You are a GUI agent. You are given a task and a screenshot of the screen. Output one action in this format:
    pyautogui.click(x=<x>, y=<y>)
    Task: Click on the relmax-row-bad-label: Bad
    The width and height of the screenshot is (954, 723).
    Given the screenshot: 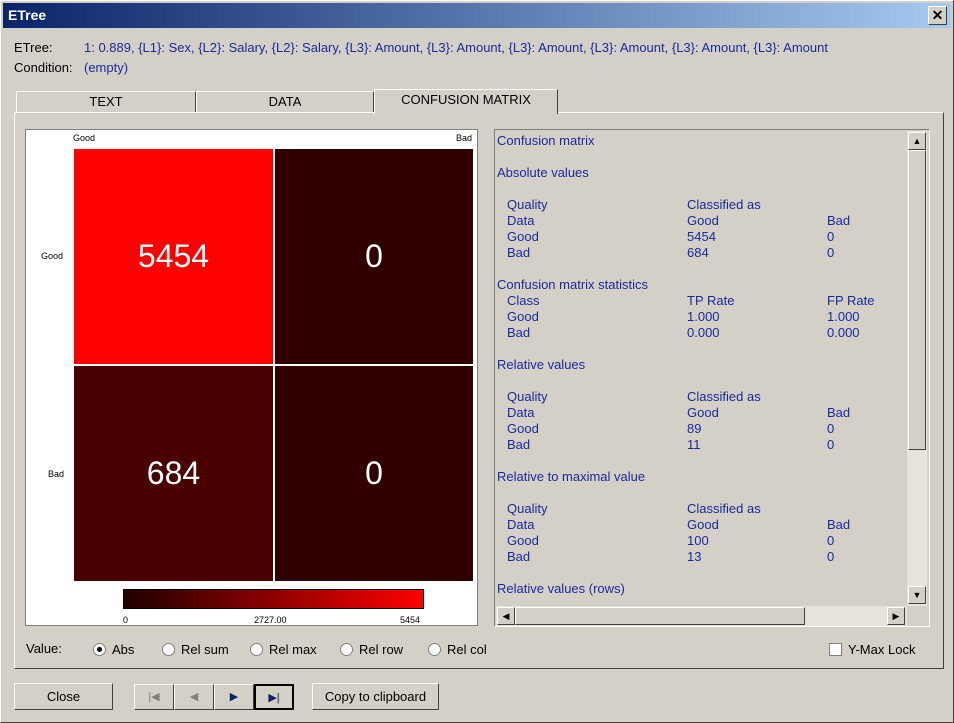 What is the action you would take?
    pyautogui.click(x=519, y=556)
    